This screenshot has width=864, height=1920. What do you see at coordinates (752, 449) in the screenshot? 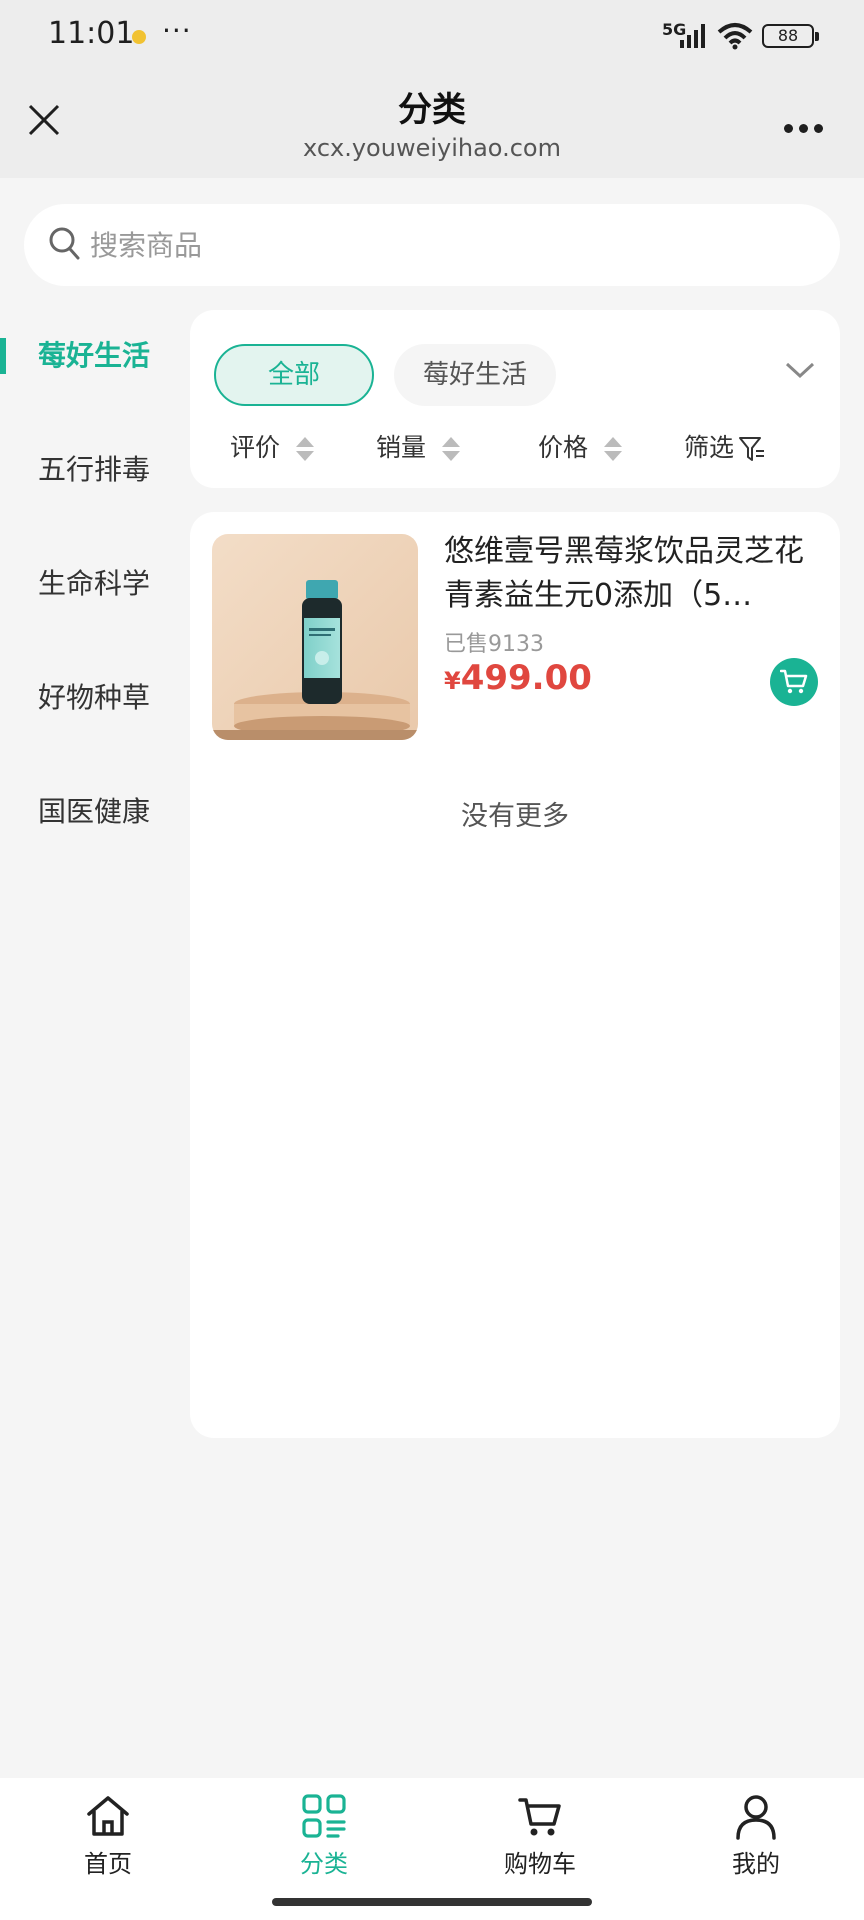
I see `filter-icon` at bounding box center [752, 449].